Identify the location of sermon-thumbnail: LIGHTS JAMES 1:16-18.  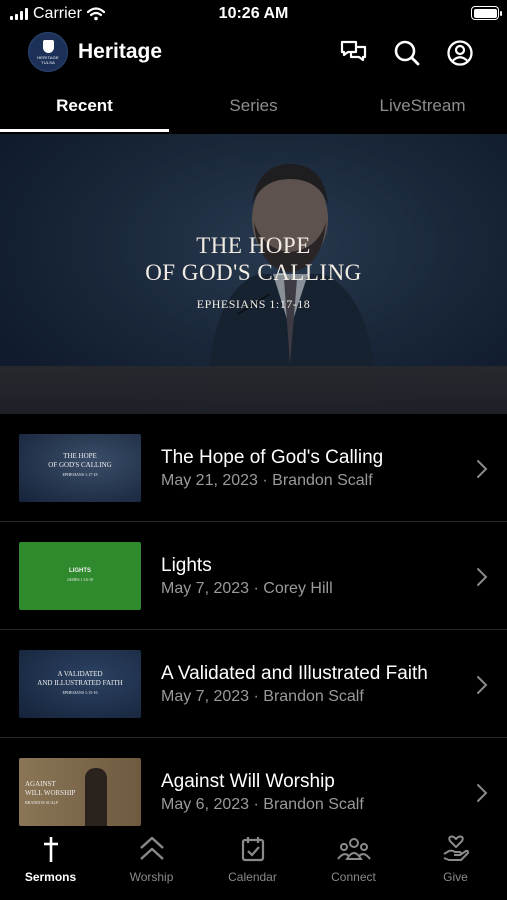
(80, 576).